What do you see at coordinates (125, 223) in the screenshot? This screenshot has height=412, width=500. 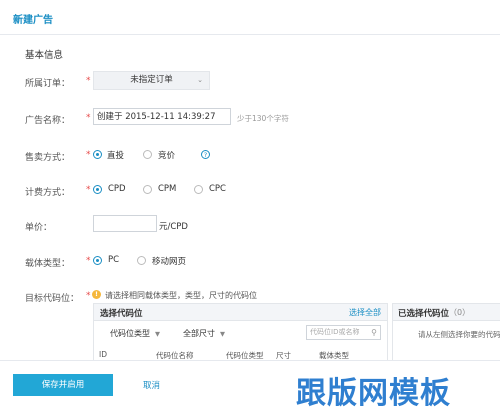 I see `price-input` at bounding box center [125, 223].